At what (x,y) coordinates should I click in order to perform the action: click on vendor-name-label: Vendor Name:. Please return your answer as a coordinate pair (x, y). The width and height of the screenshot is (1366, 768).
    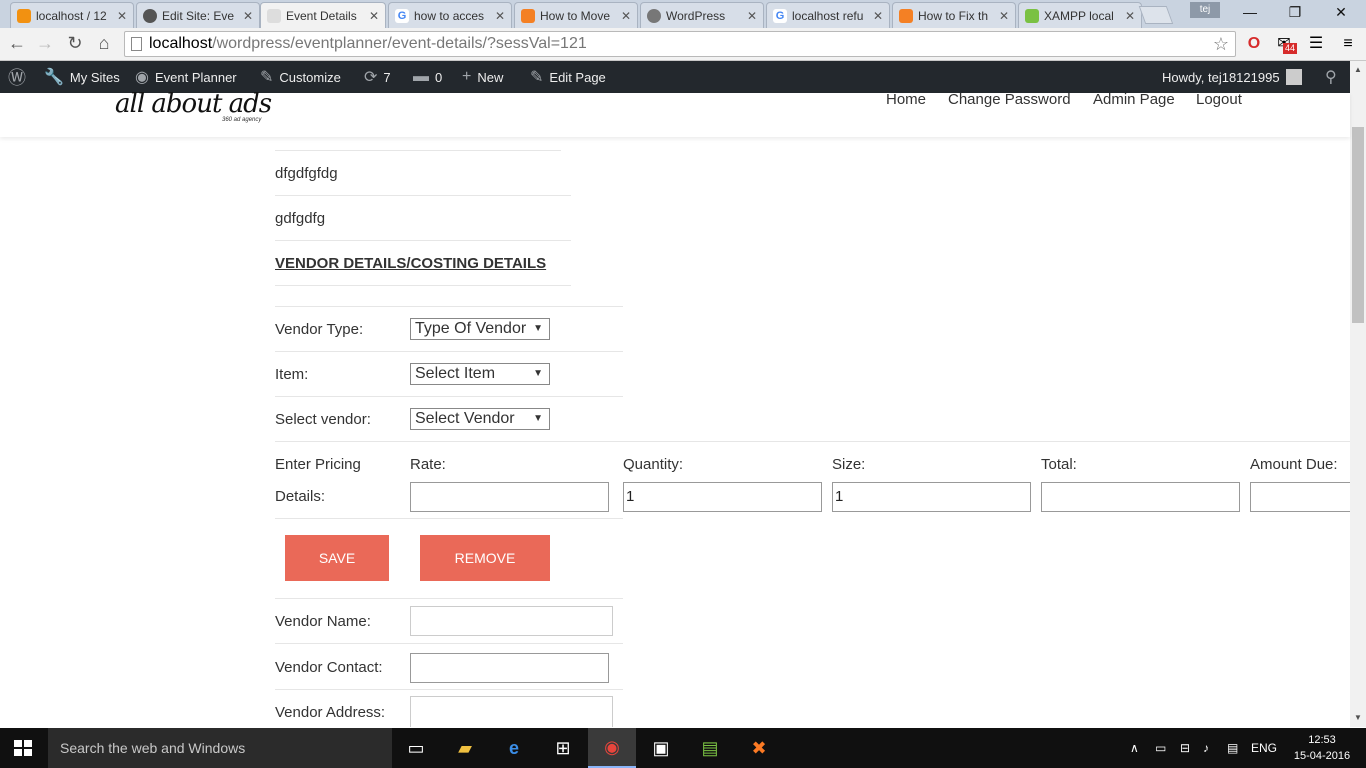
    Looking at the image, I should click on (323, 621).